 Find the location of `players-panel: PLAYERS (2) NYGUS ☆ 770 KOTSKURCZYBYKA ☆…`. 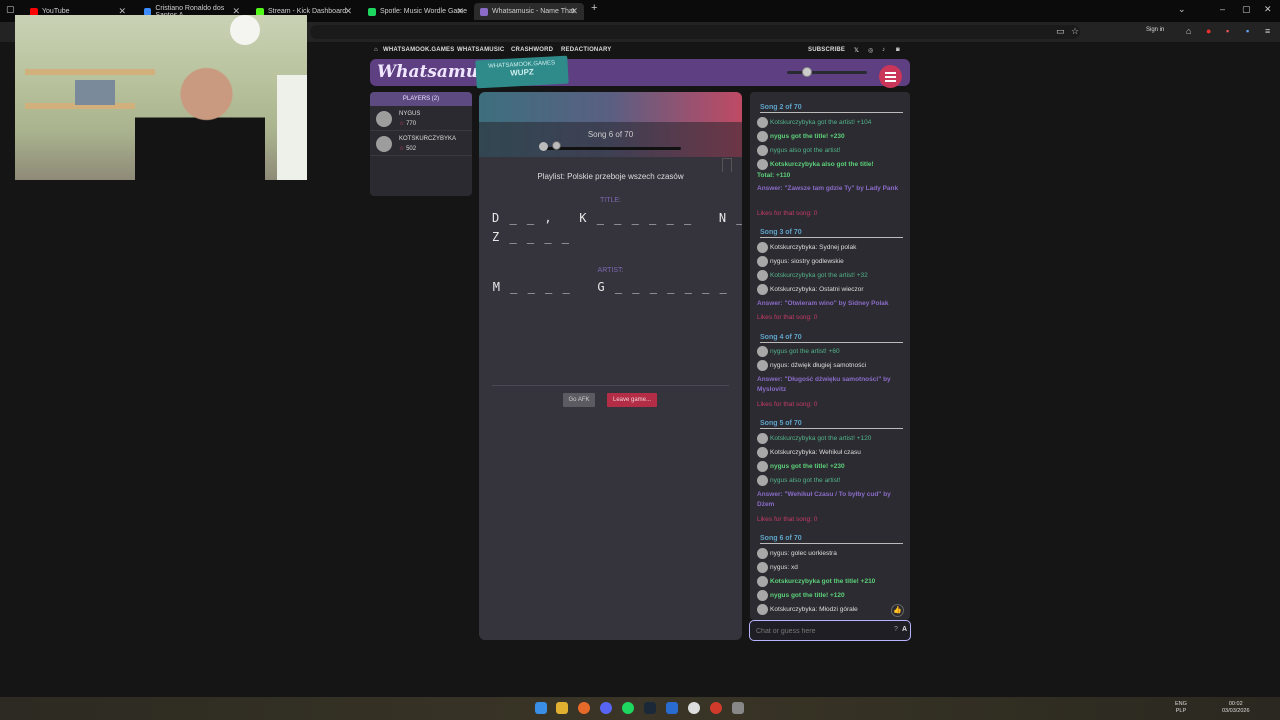

players-panel: PLAYERS (2) NYGUS ☆ 770 KOTSKURCZYBYKA ☆… is located at coordinates (421, 144).